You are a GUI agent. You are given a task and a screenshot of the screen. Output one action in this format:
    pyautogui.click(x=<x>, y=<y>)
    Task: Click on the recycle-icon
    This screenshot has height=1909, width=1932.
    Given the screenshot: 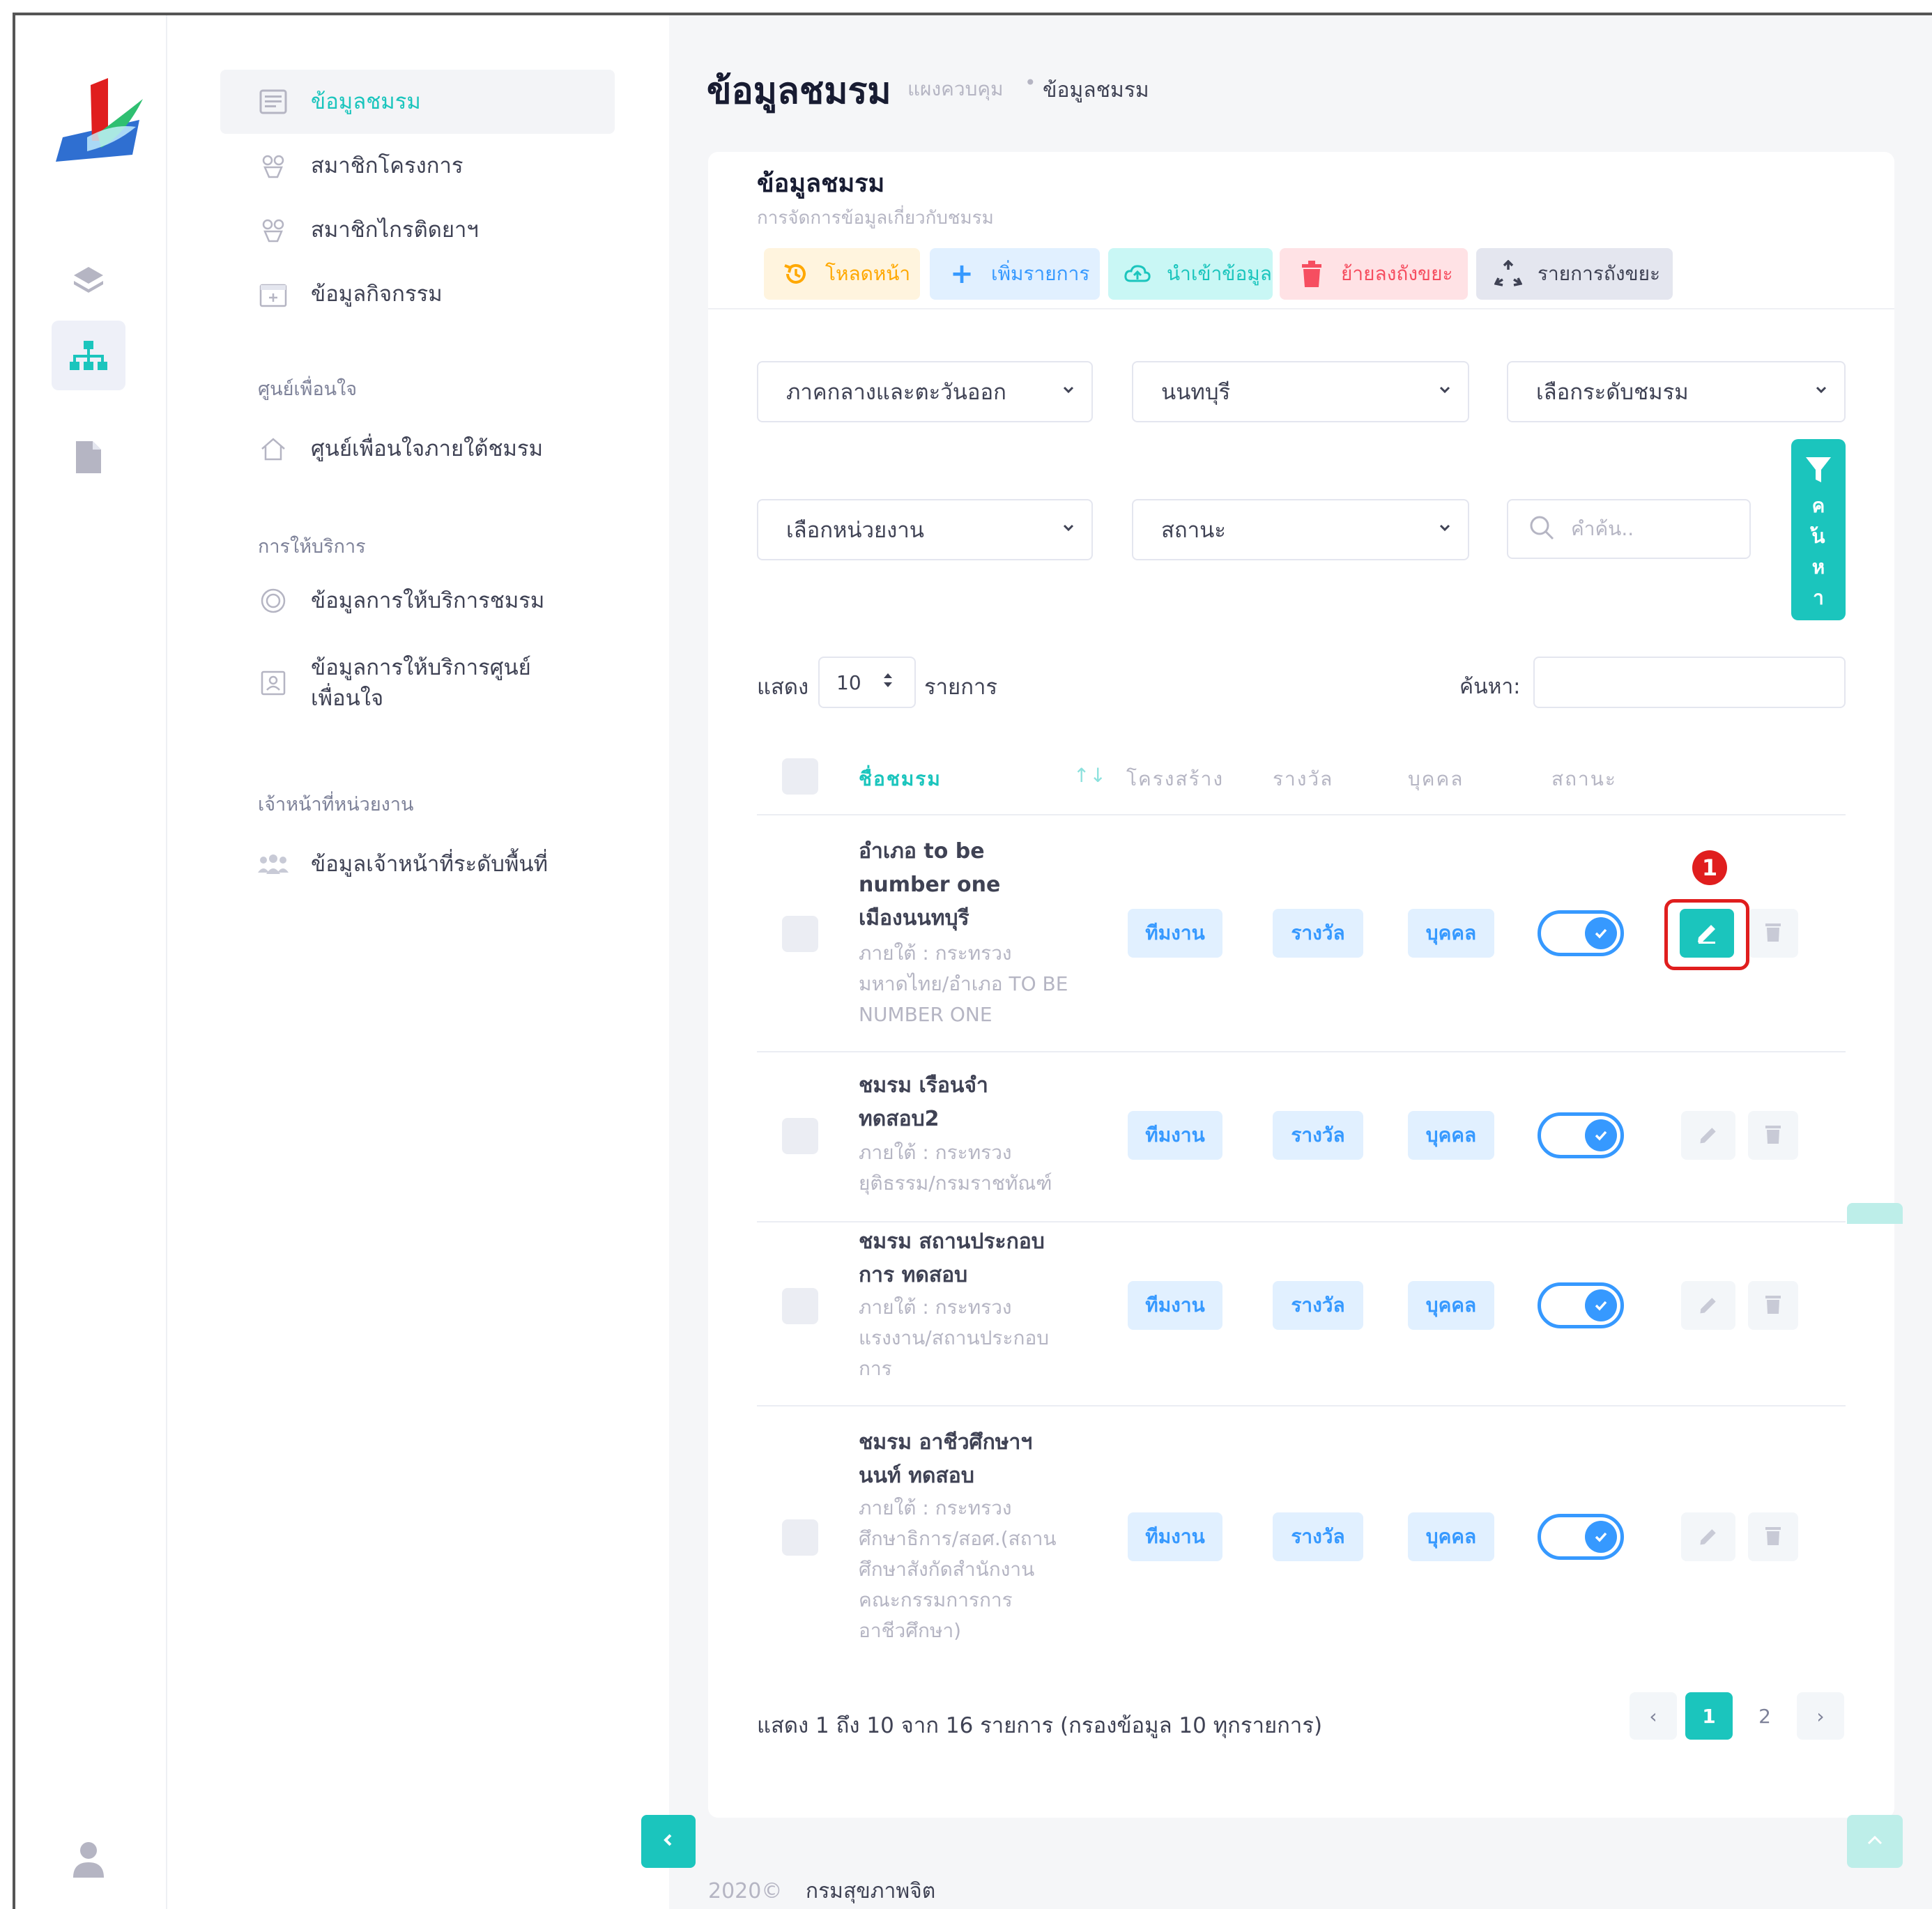 What is the action you would take?
    pyautogui.click(x=1508, y=274)
    